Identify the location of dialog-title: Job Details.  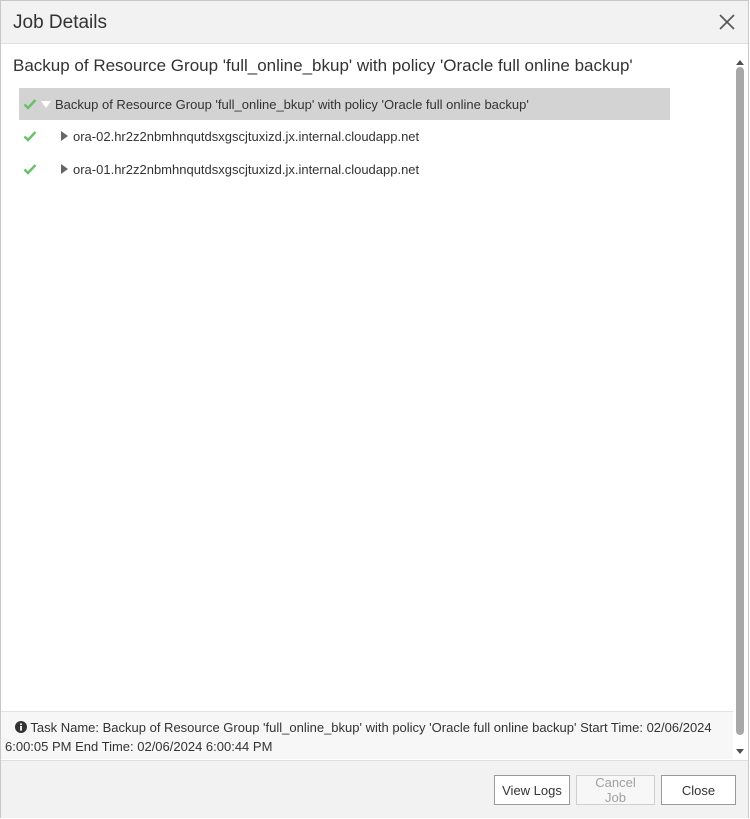
(60, 22).